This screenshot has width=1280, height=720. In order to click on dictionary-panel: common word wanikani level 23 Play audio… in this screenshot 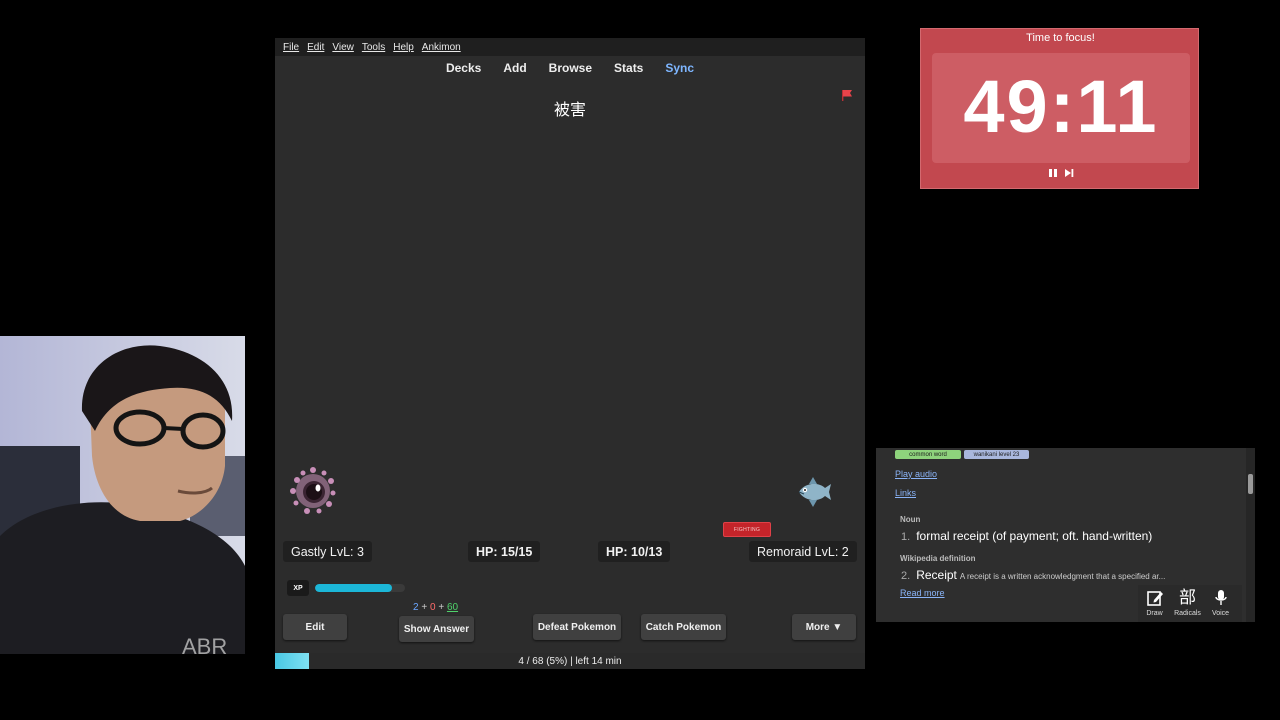, I will do `click(1065, 535)`.